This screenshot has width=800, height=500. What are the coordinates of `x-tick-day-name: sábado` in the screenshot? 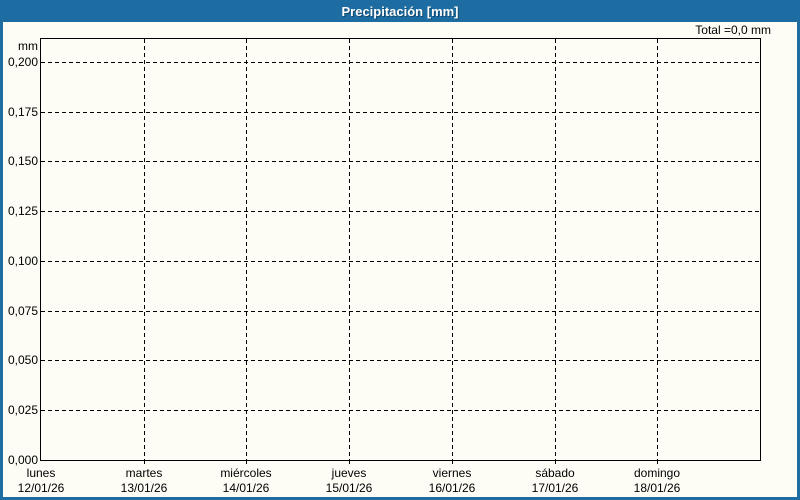 It's located at (555, 473).